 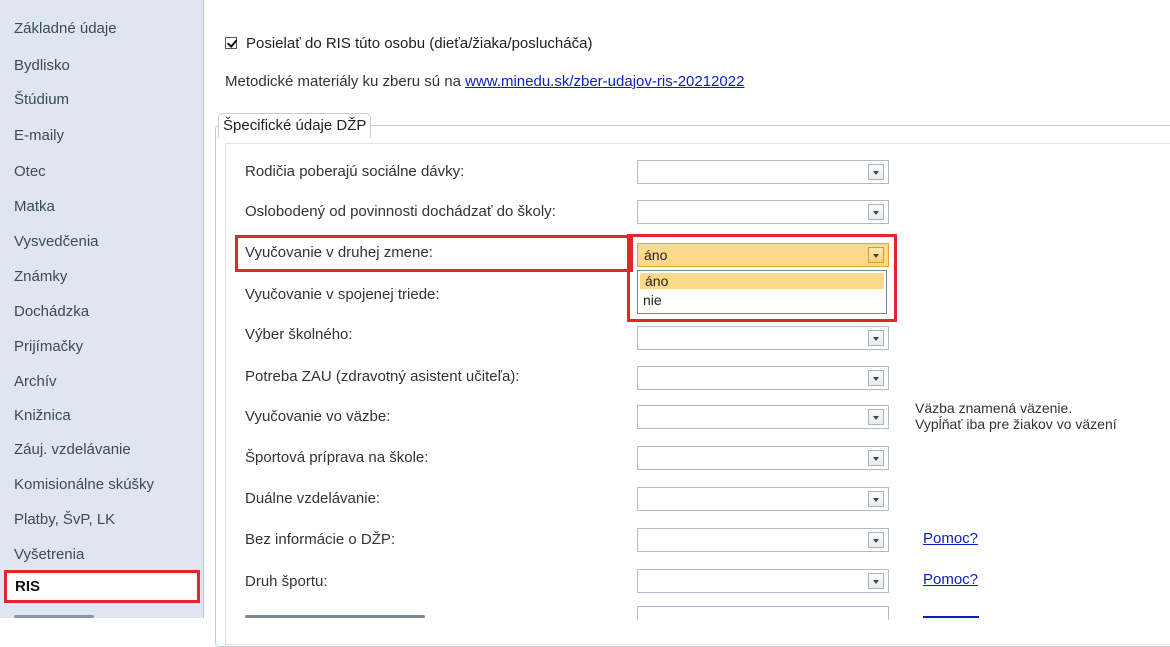 What do you see at coordinates (762, 281) in the screenshot?
I see `dropdown-option-ano: áno` at bounding box center [762, 281].